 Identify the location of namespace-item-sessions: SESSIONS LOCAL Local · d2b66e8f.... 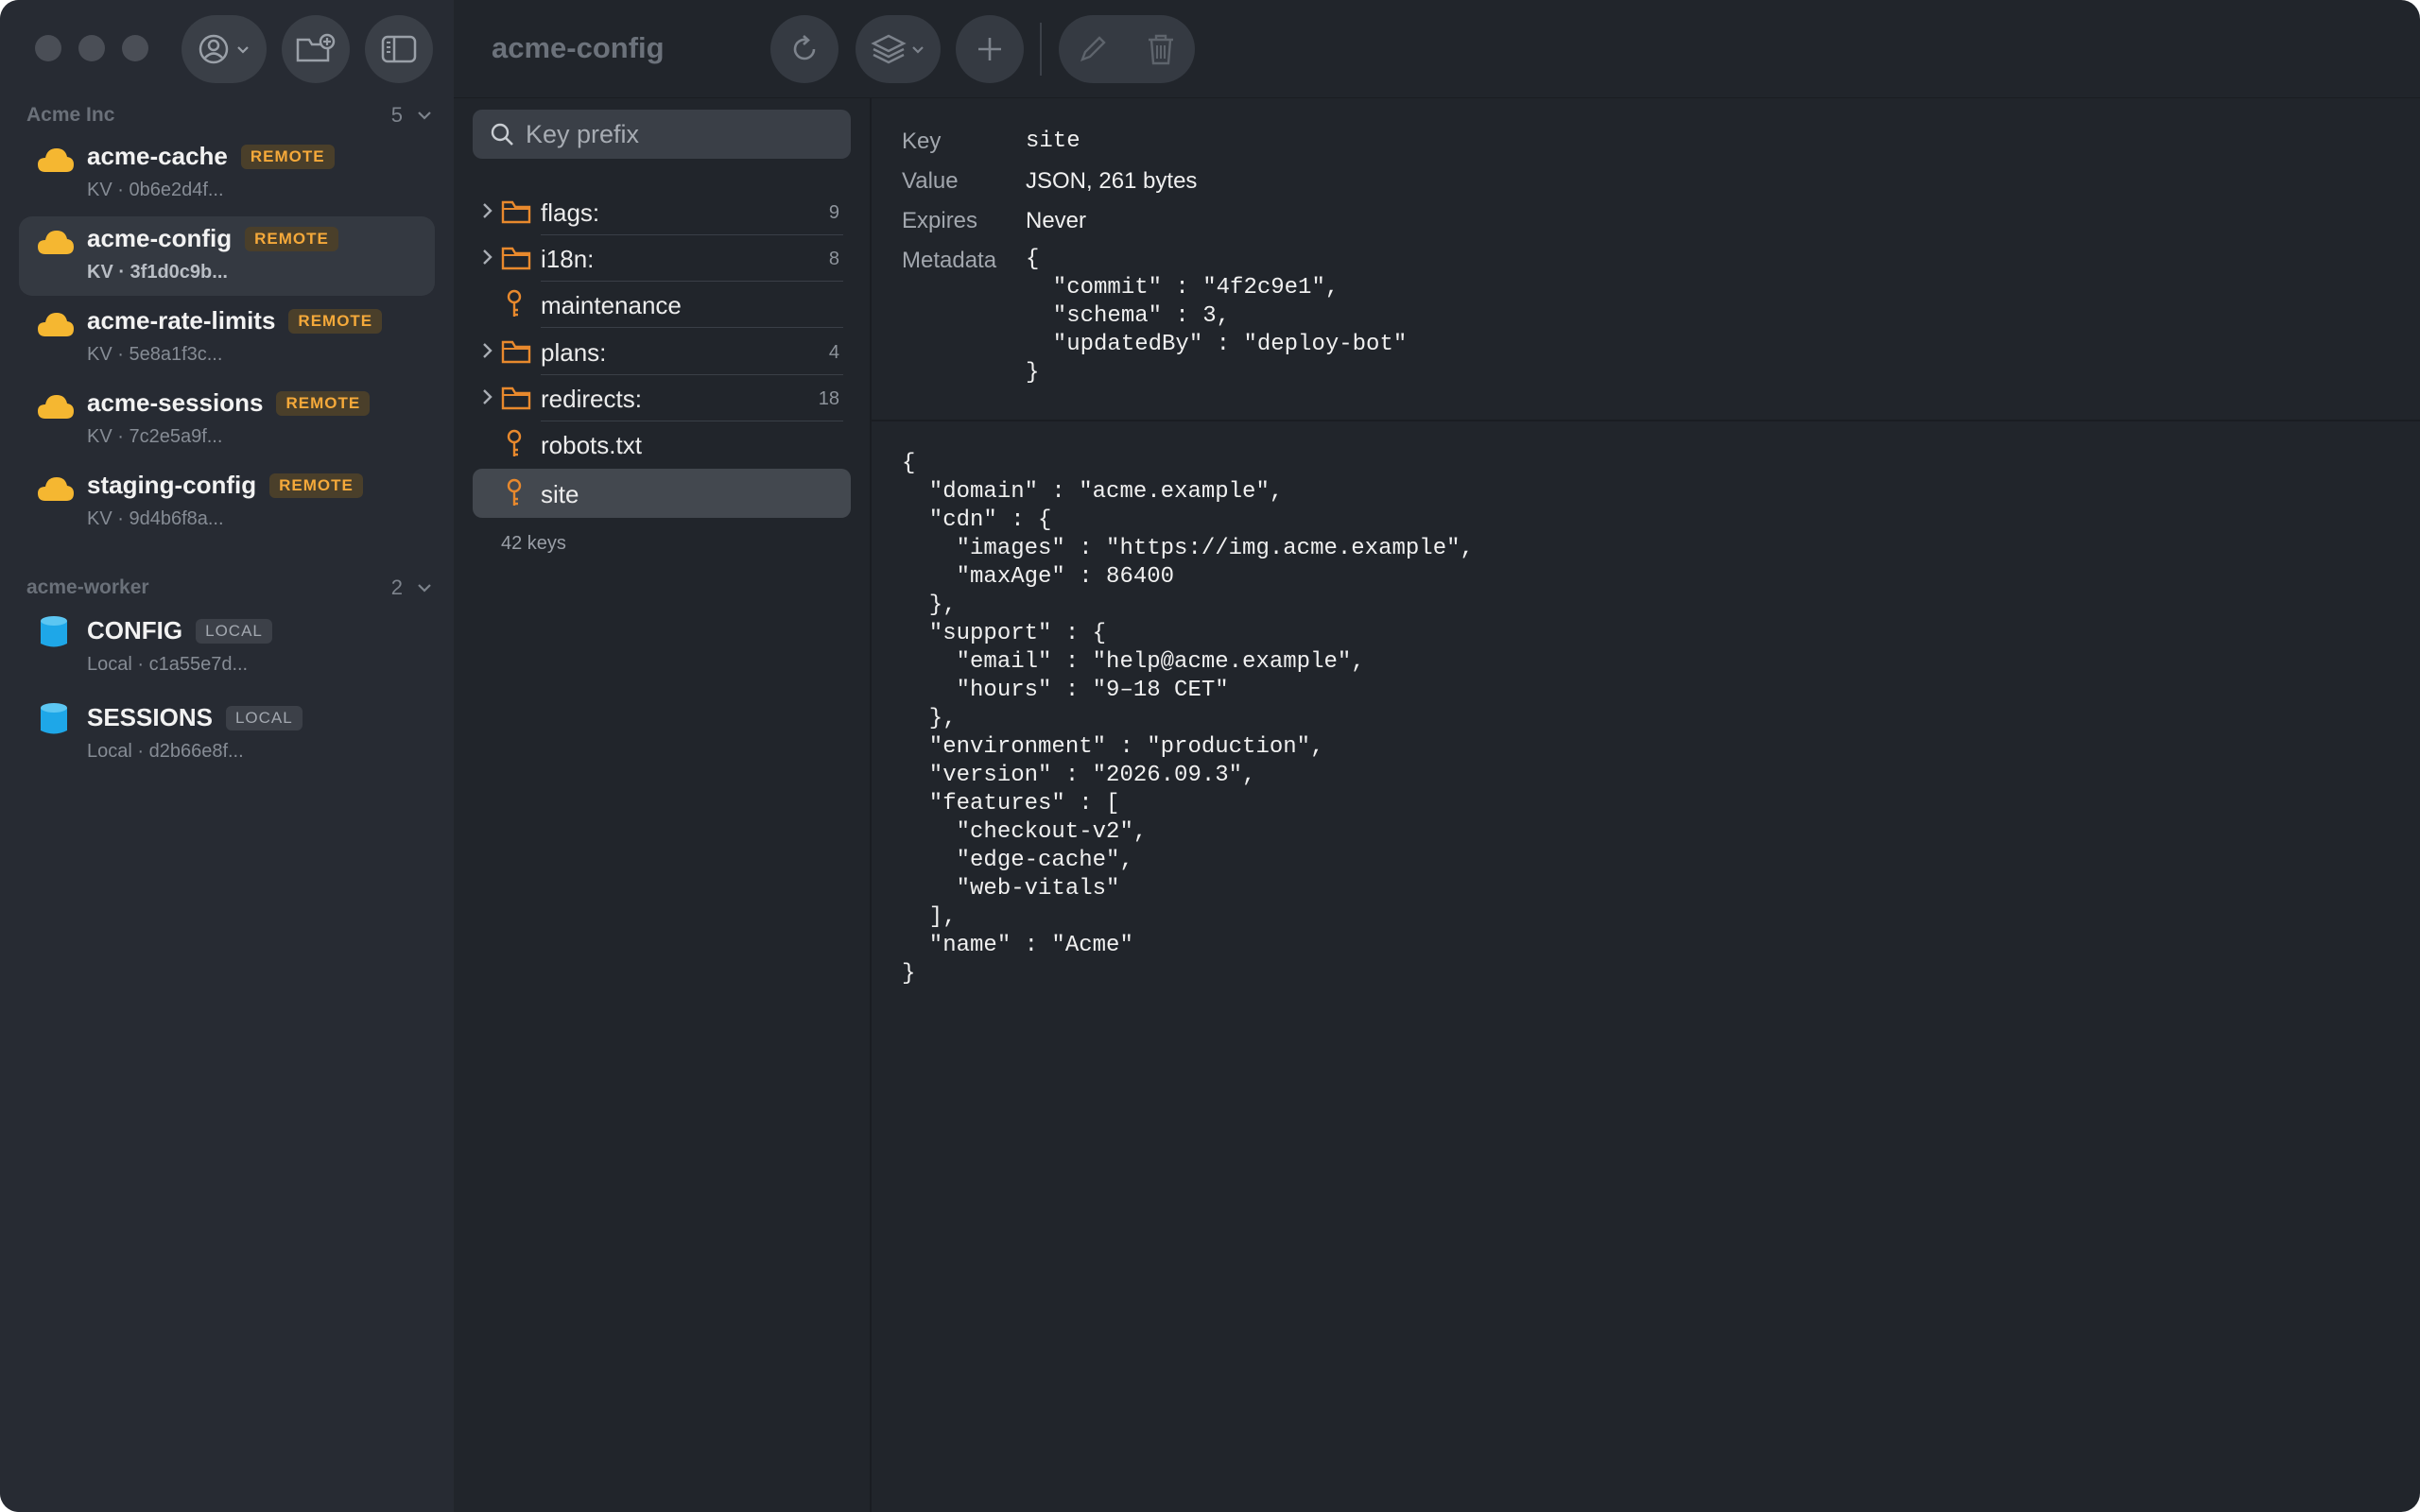
(227, 735).